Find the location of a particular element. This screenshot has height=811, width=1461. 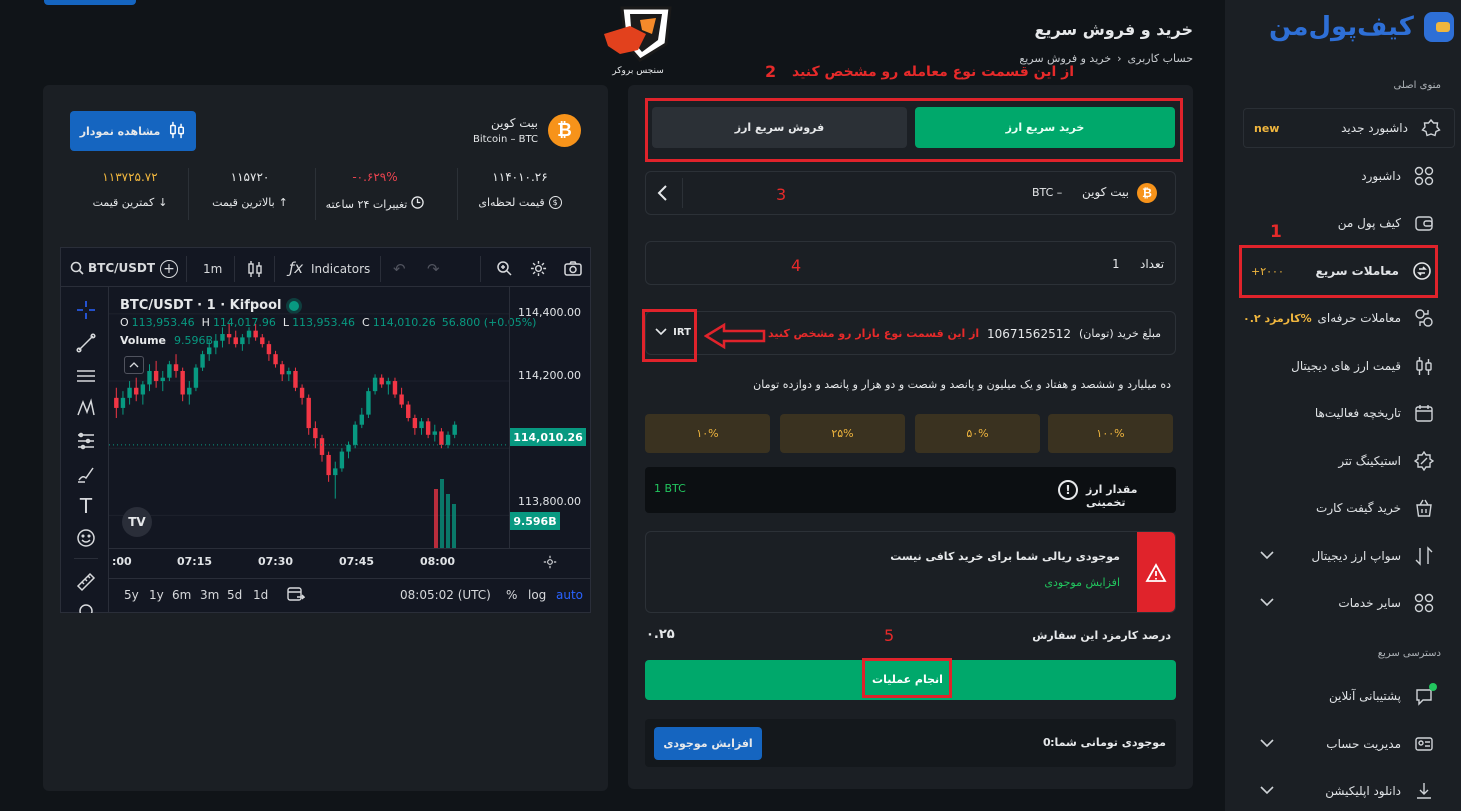

view-chart-button: مشاهده نمودار is located at coordinates (133, 131).